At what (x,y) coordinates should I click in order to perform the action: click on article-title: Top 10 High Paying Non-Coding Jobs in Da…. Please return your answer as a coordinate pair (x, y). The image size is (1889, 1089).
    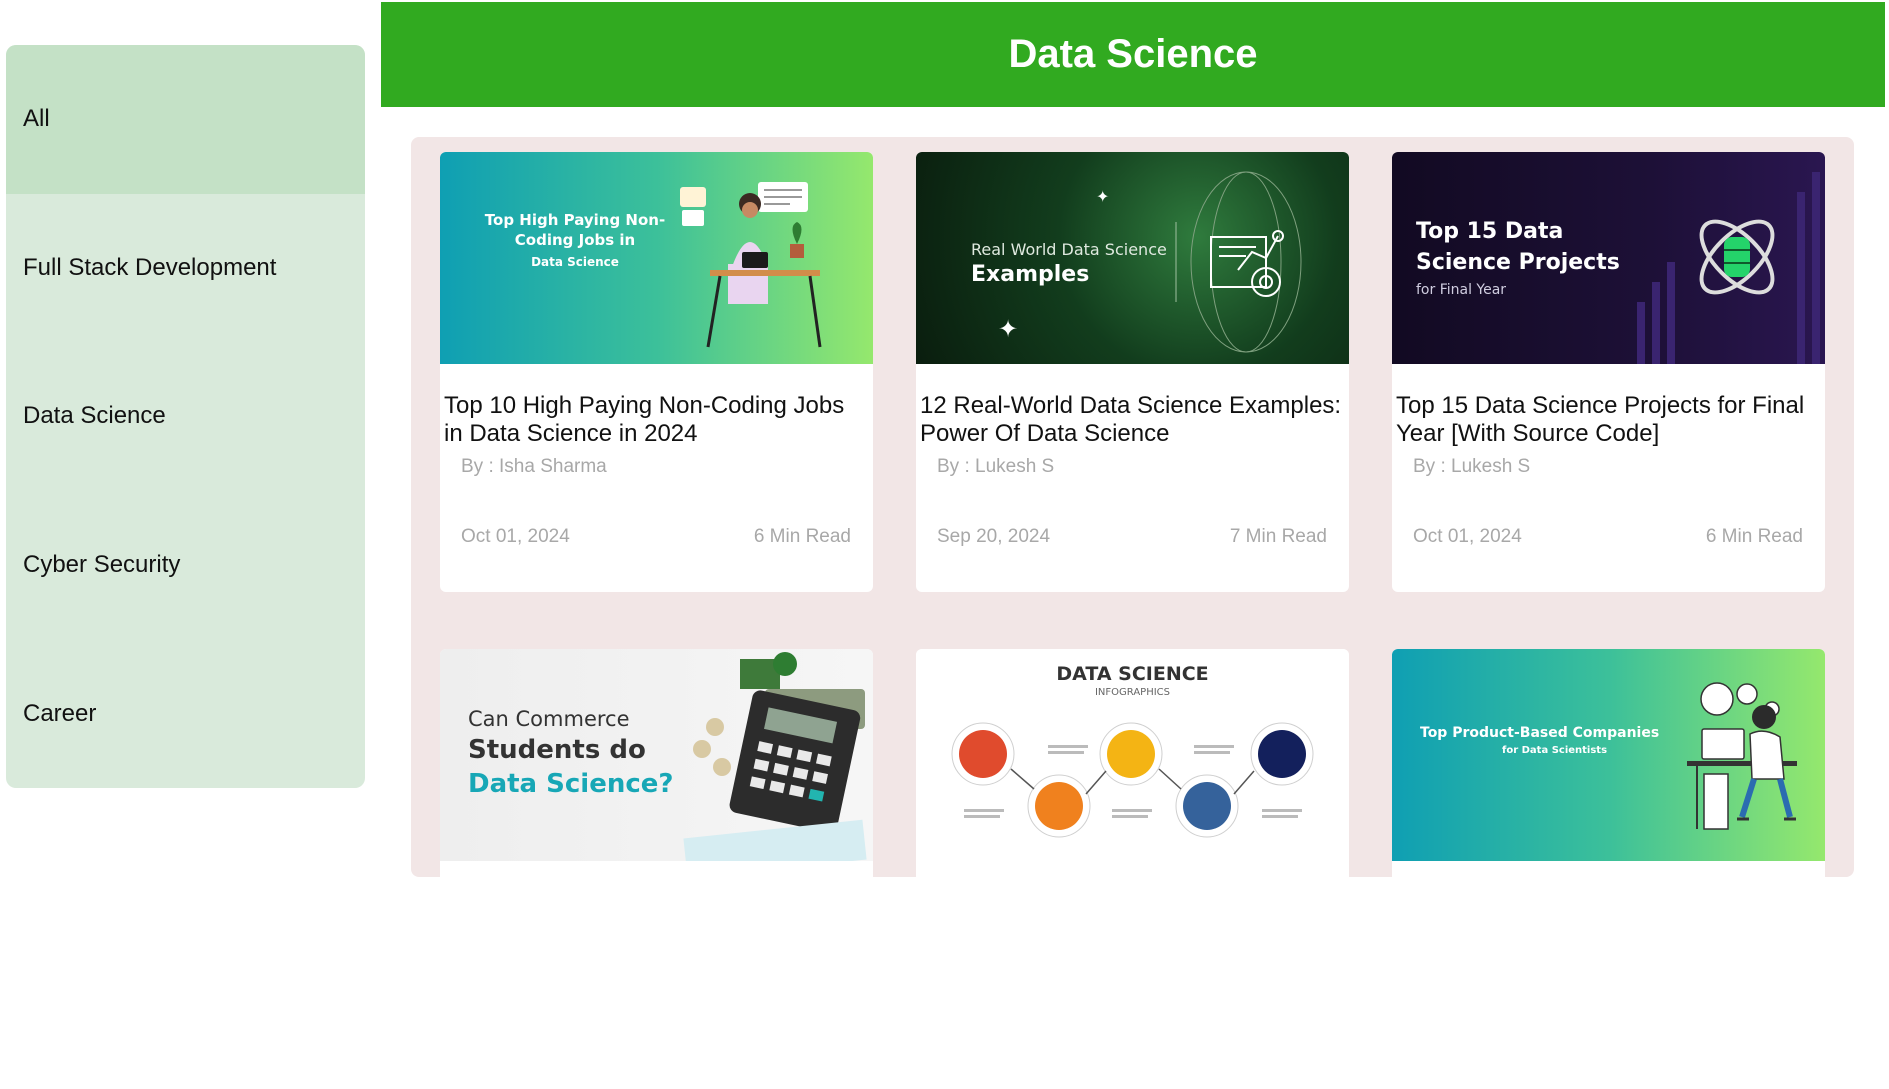
    Looking at the image, I should click on (656, 420).